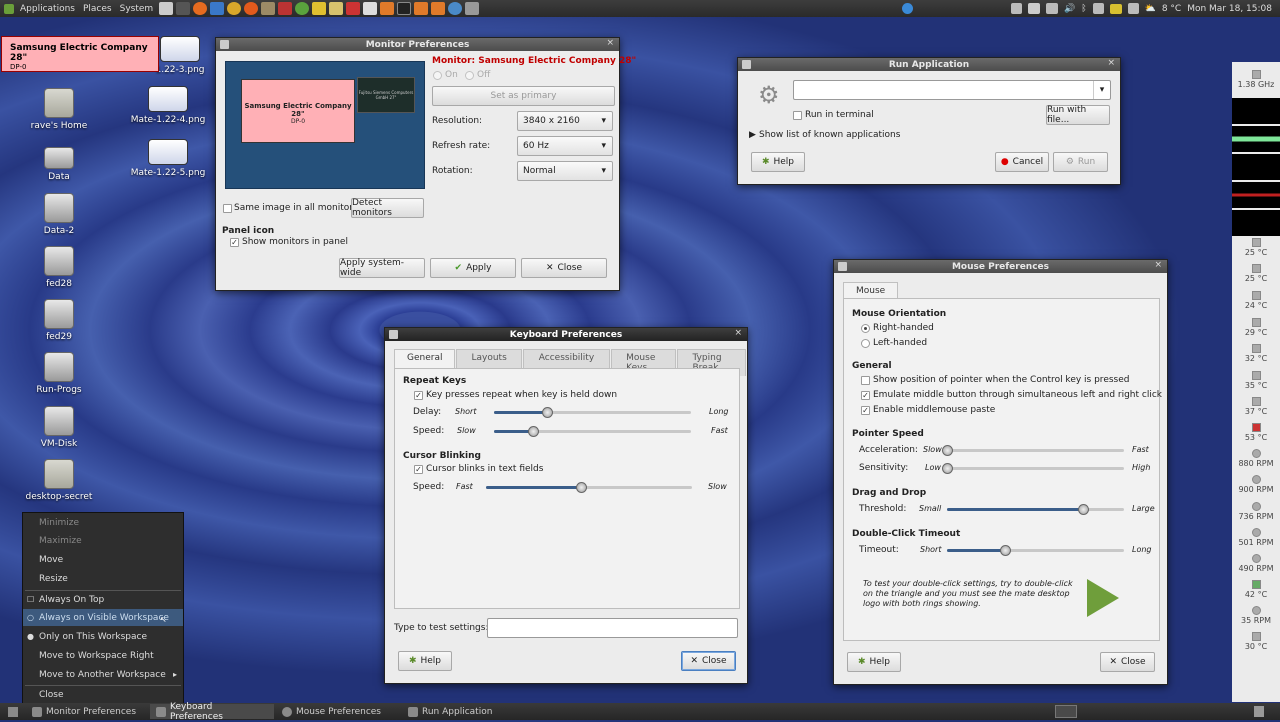  I want to click on blink-checkbox: ✓, so click(418, 469).